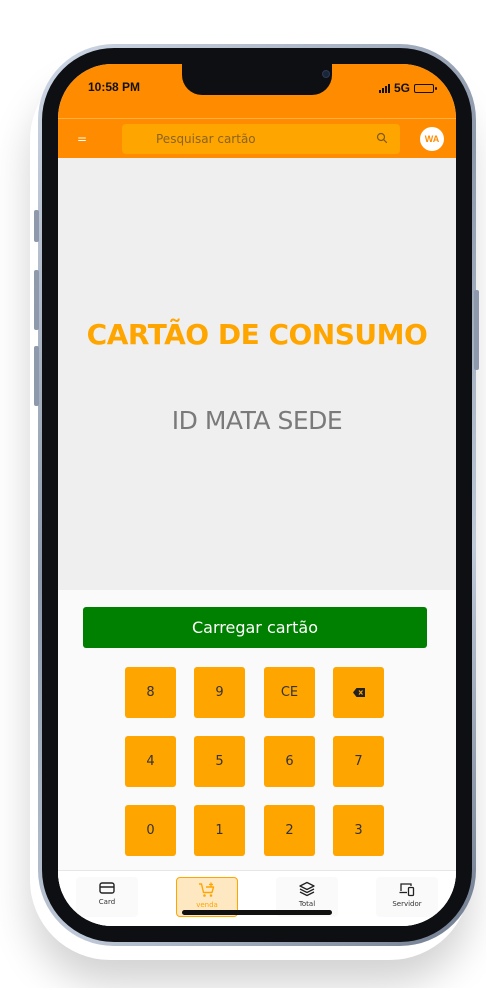  I want to click on key-4: 4, so click(150, 761).